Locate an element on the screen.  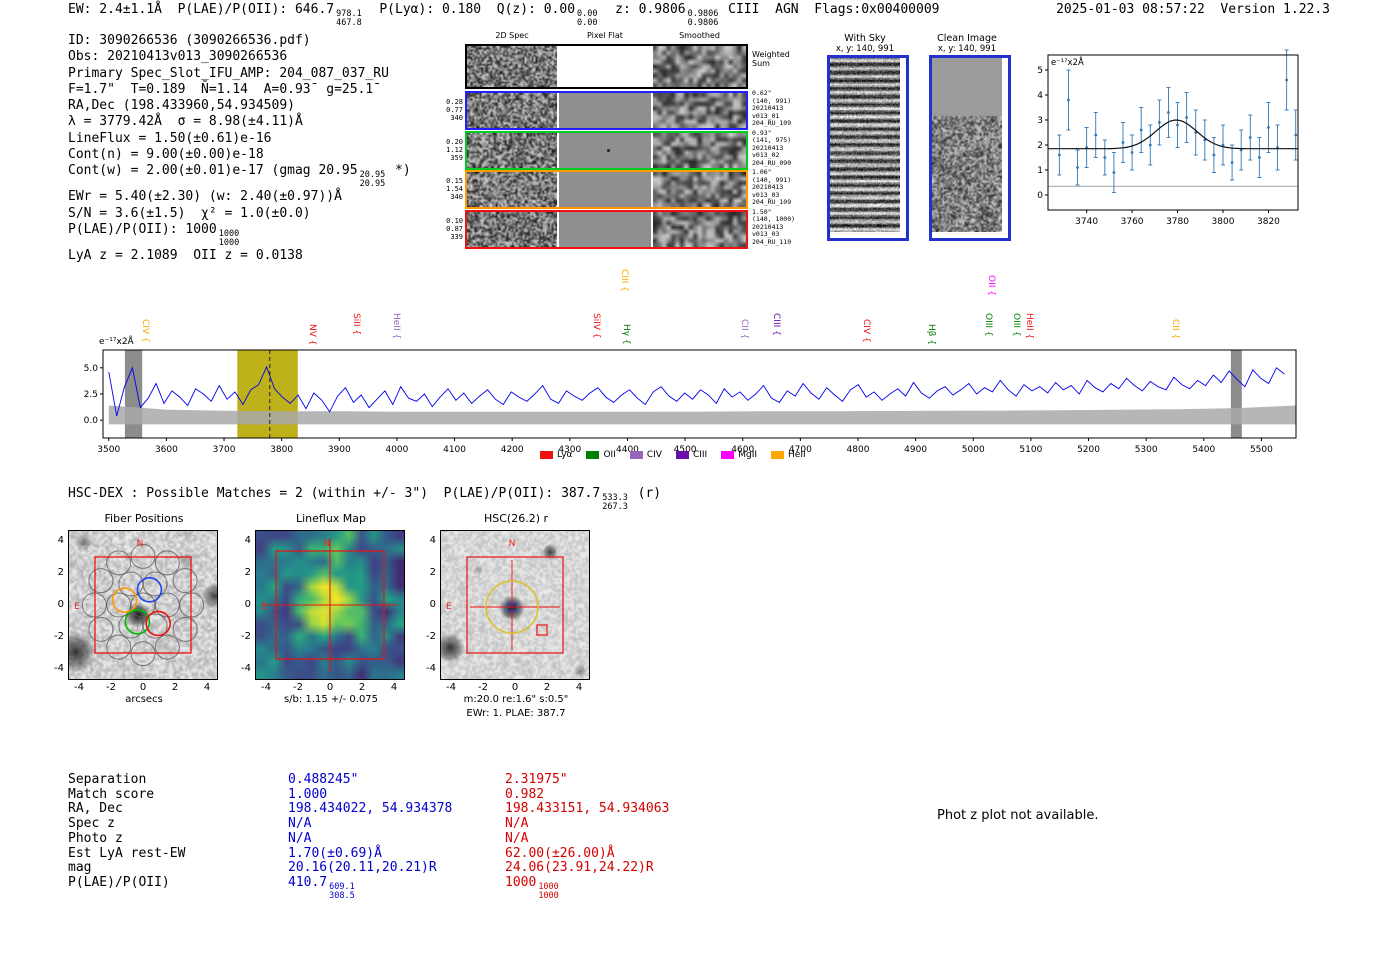
text-segment: P(Lyα): 0.180 Q(z): 0.00 is located at coordinates (469, 9).